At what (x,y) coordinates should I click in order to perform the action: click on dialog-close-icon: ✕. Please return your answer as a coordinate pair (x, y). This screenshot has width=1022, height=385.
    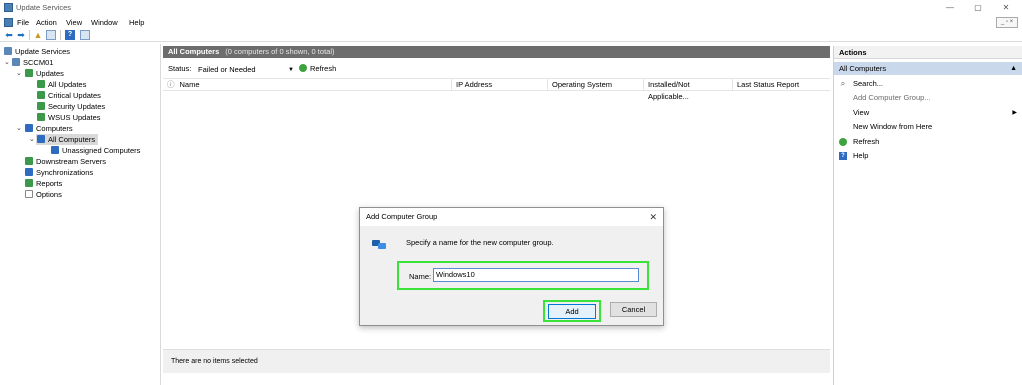
    Looking at the image, I should click on (653, 217).